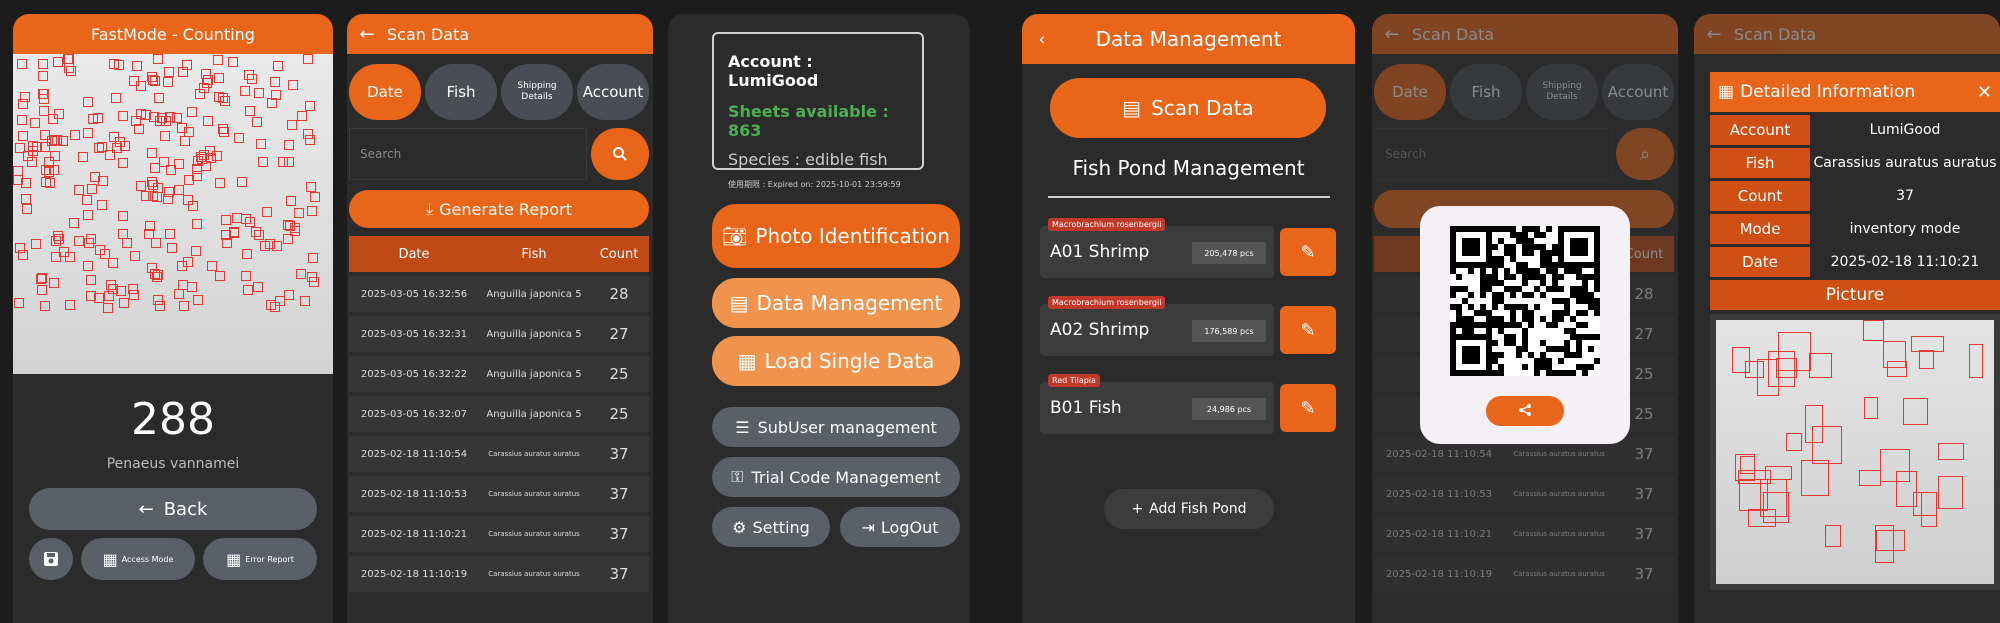 The height and width of the screenshot is (623, 2000). I want to click on qr-icon: ▦, so click(234, 559).